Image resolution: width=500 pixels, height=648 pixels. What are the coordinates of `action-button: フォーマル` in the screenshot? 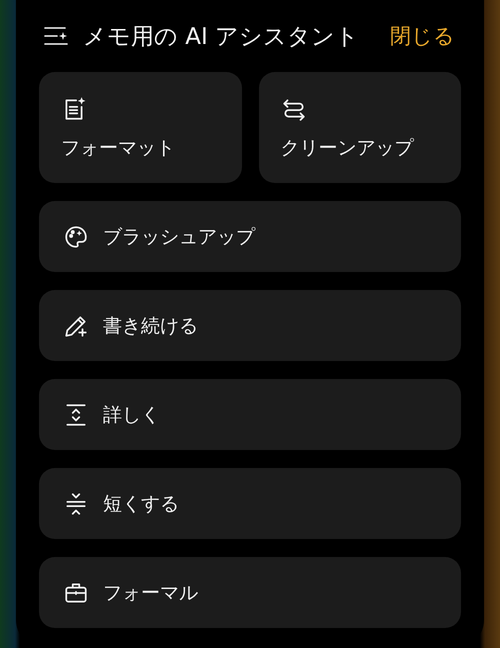 It's located at (250, 592).